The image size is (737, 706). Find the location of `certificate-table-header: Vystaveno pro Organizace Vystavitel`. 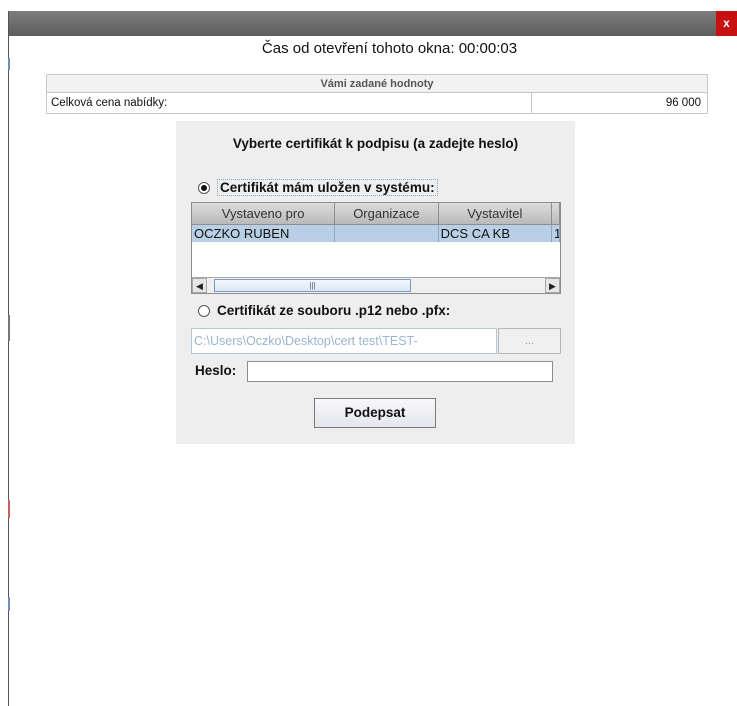

certificate-table-header: Vystaveno pro Organizace Vystavitel is located at coordinates (376, 214).